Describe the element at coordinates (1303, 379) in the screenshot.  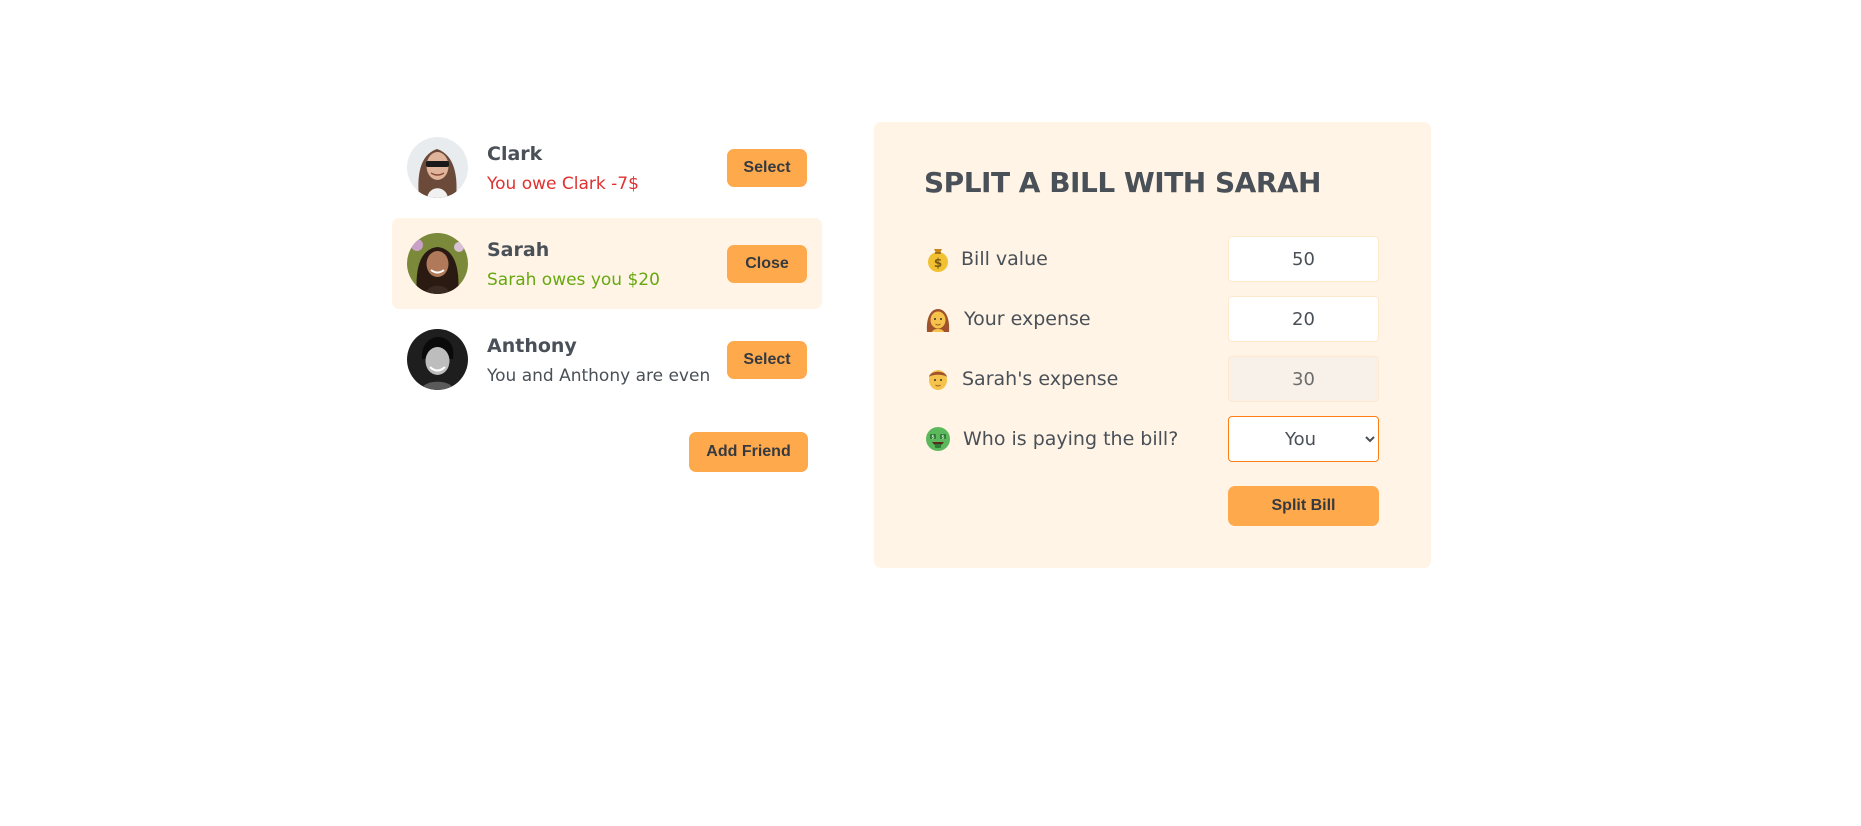
I see `friend-expense-input` at that location.